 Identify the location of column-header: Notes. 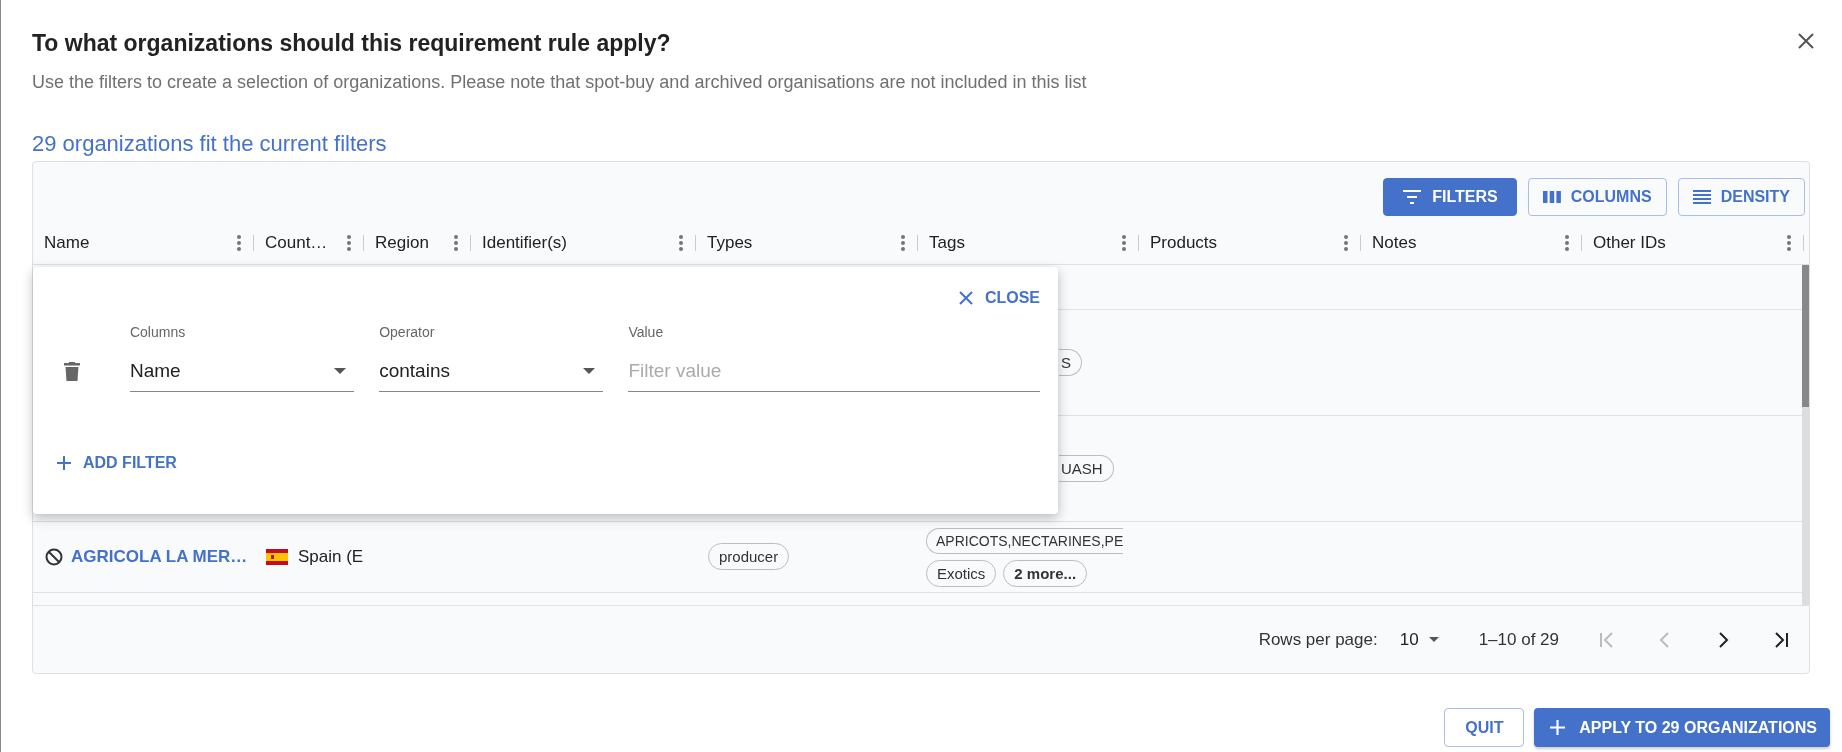
(1468, 242).